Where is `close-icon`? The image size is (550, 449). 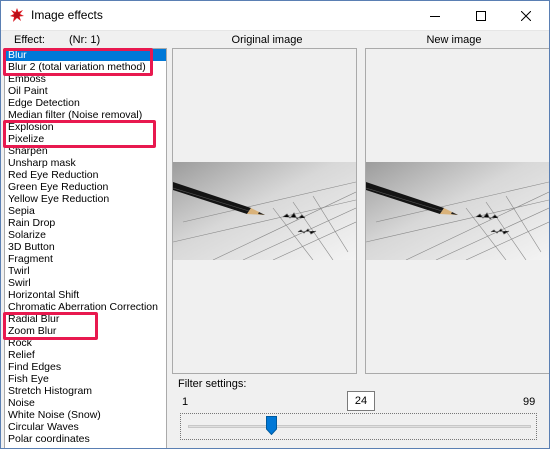 close-icon is located at coordinates (526, 15).